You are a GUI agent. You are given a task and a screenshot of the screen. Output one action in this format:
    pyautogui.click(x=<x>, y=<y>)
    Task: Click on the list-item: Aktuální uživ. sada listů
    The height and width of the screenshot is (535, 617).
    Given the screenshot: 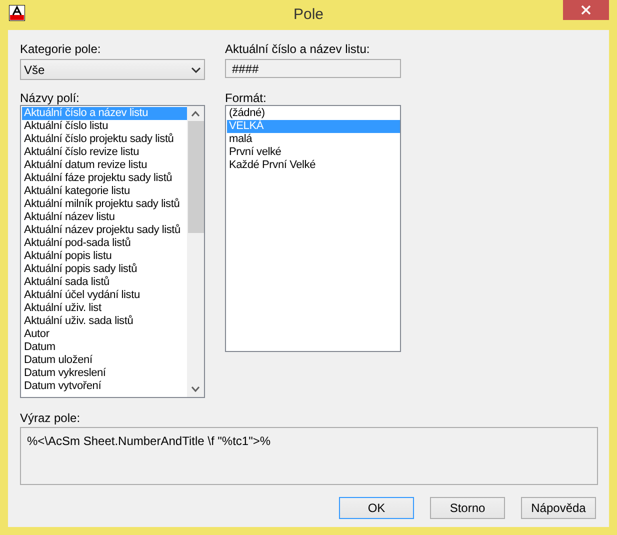 What is the action you would take?
    pyautogui.click(x=104, y=321)
    